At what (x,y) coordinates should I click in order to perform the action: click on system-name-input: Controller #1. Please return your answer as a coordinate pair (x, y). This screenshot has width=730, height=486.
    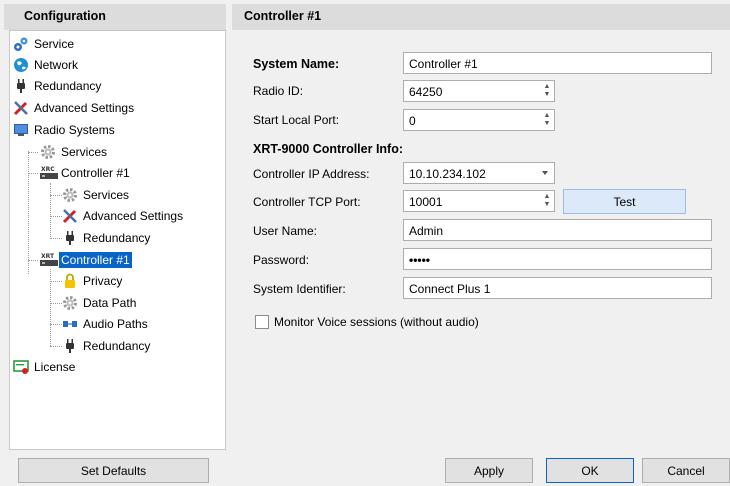
    Looking at the image, I should click on (557, 63).